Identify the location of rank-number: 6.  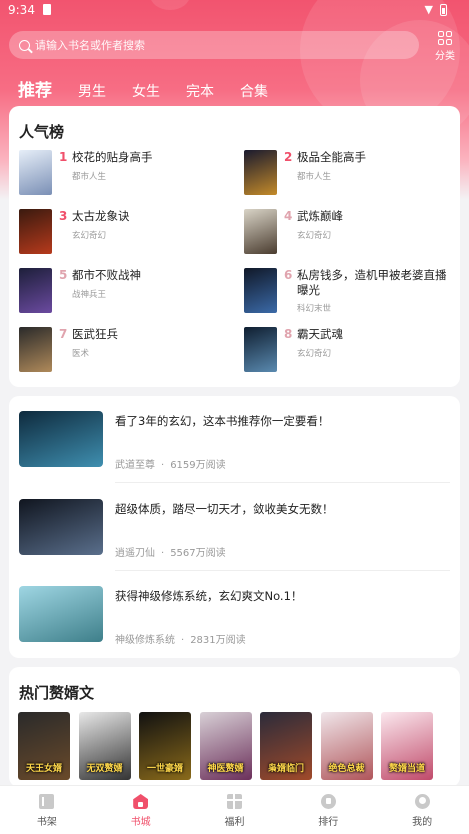
(288, 275).